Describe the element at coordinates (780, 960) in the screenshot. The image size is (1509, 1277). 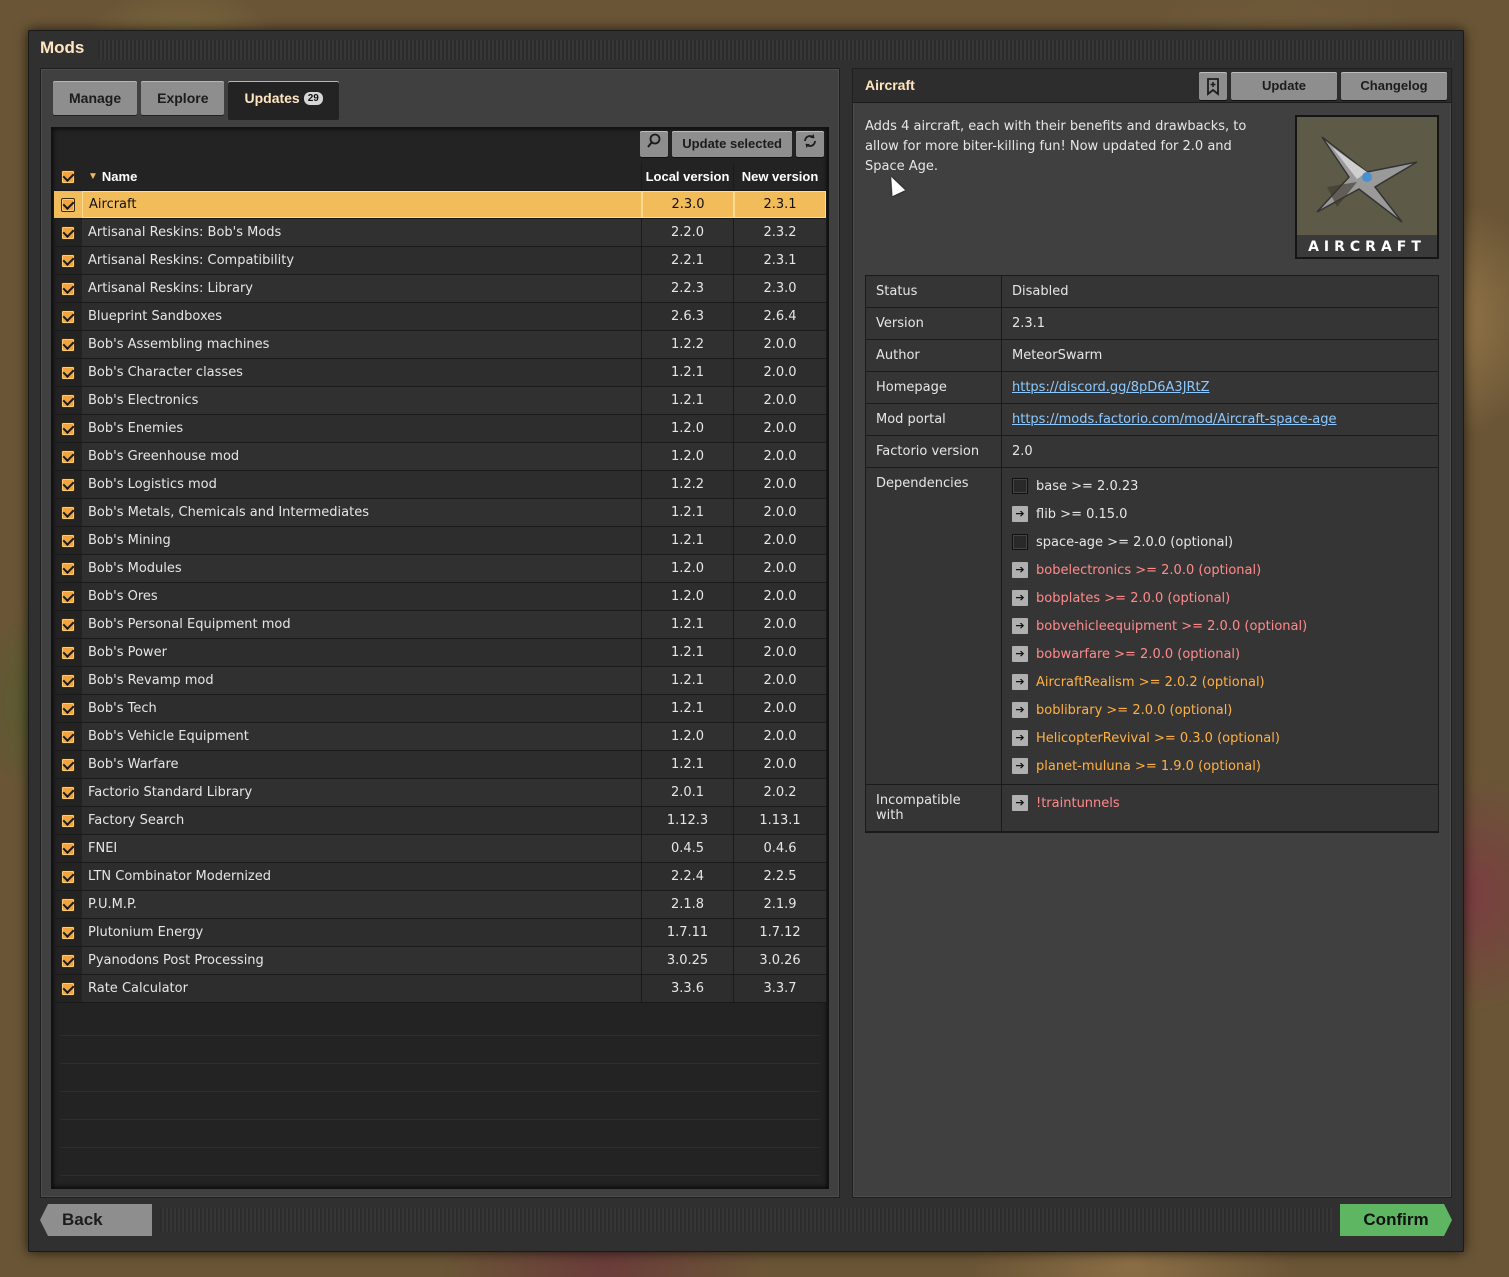
I see `new-version-cell: 3.0.26` at that location.